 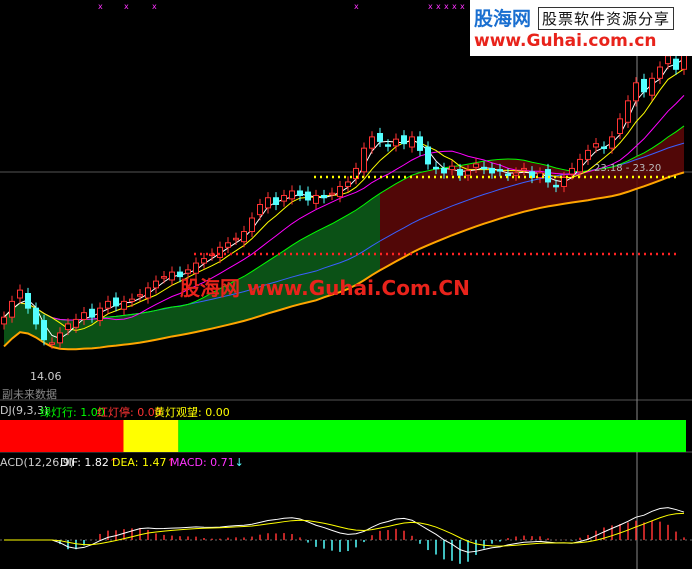 I want to click on macd-chart, so click(x=344, y=535).